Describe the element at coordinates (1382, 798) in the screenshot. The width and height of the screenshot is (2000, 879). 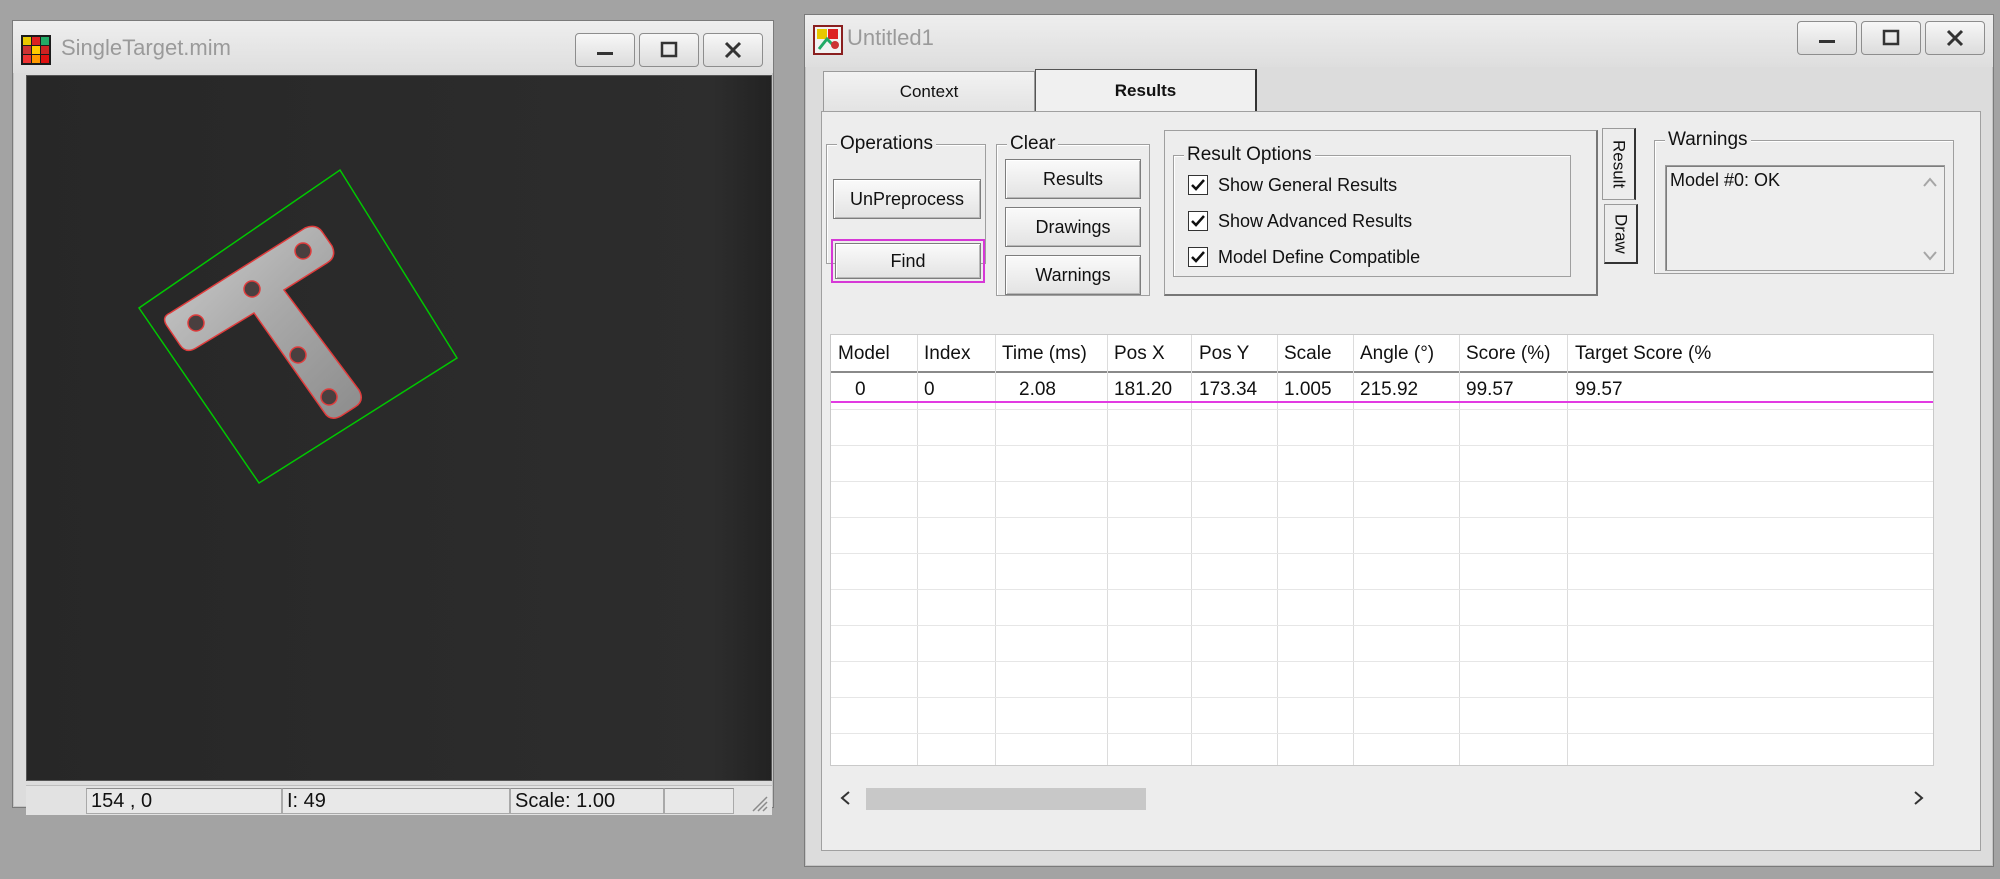
I see `grid-horizontal-scrollbar` at that location.